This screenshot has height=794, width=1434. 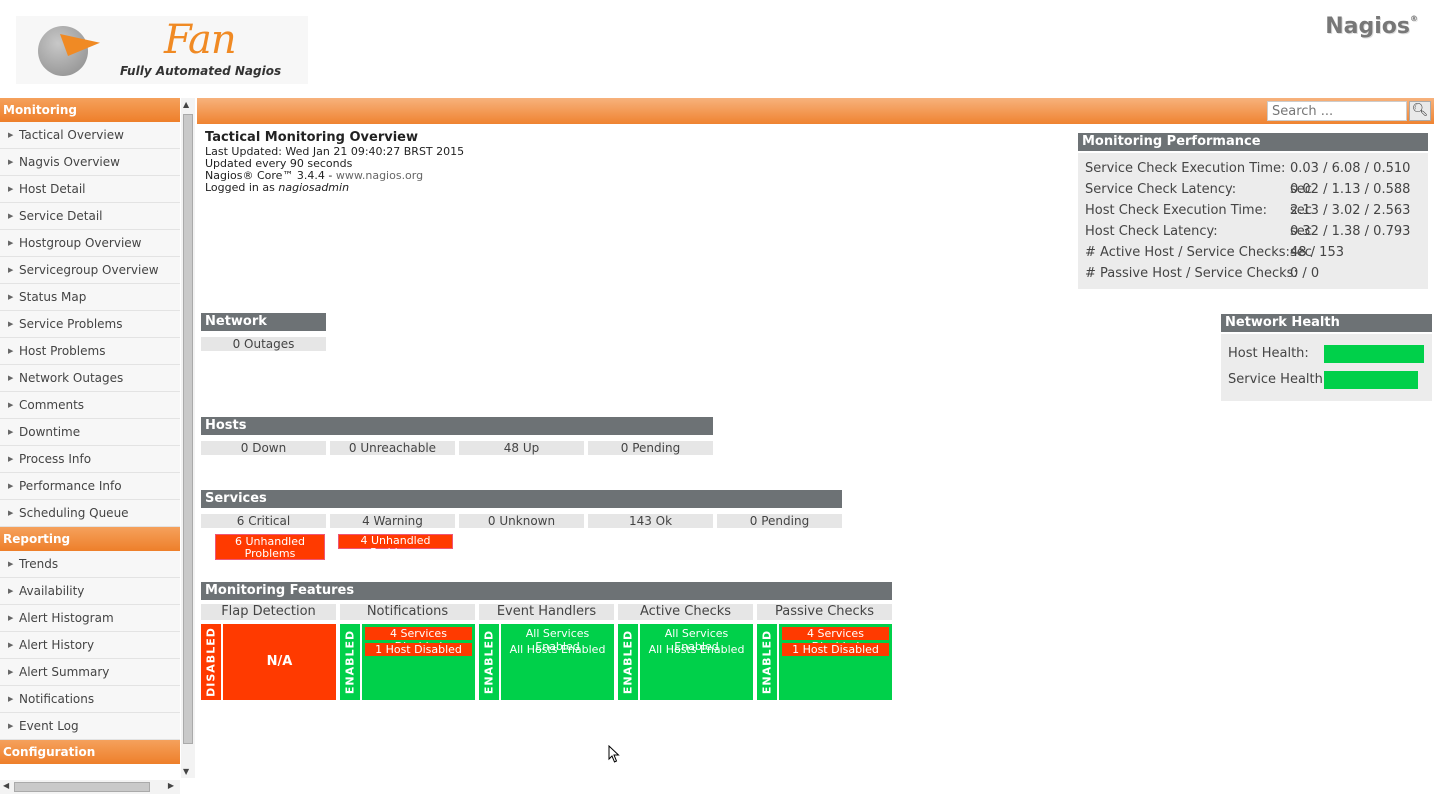 What do you see at coordinates (90, 459) in the screenshot?
I see `sidebar-item-process-info: ▶ Process Info` at bounding box center [90, 459].